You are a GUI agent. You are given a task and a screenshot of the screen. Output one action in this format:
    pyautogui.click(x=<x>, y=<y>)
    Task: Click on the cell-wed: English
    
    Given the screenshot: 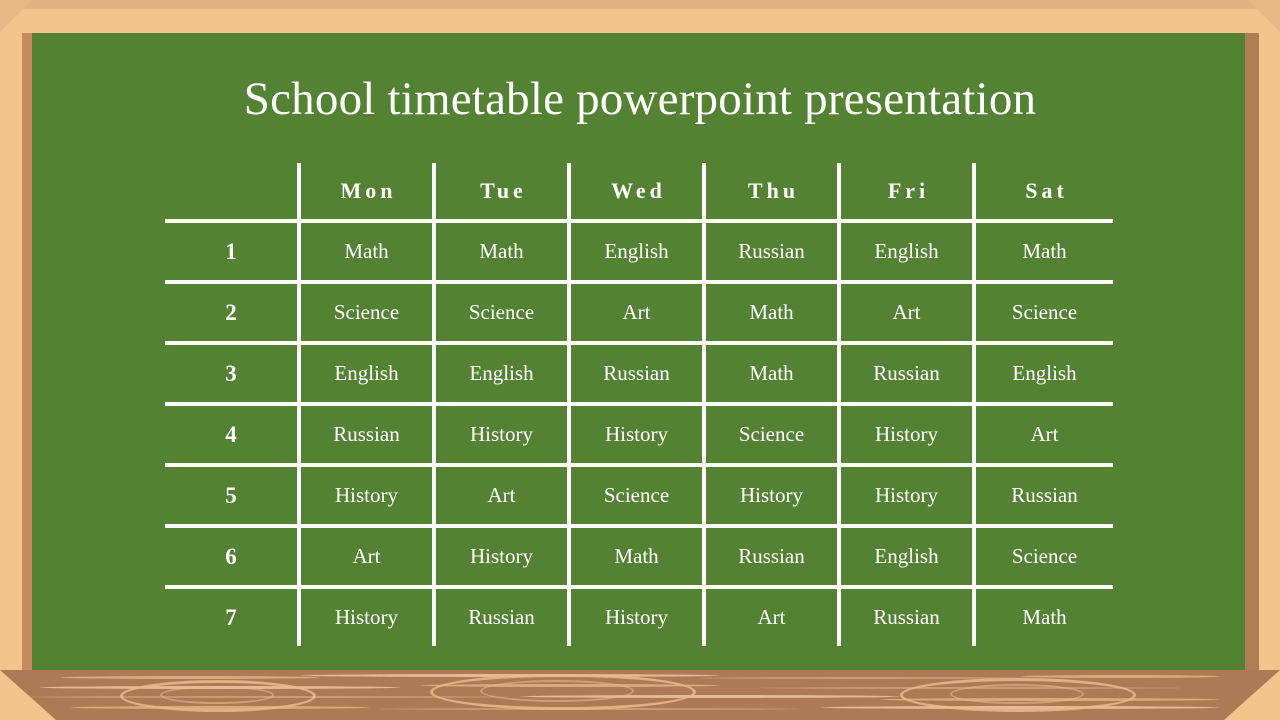 What is the action you would take?
    pyautogui.click(x=635, y=252)
    